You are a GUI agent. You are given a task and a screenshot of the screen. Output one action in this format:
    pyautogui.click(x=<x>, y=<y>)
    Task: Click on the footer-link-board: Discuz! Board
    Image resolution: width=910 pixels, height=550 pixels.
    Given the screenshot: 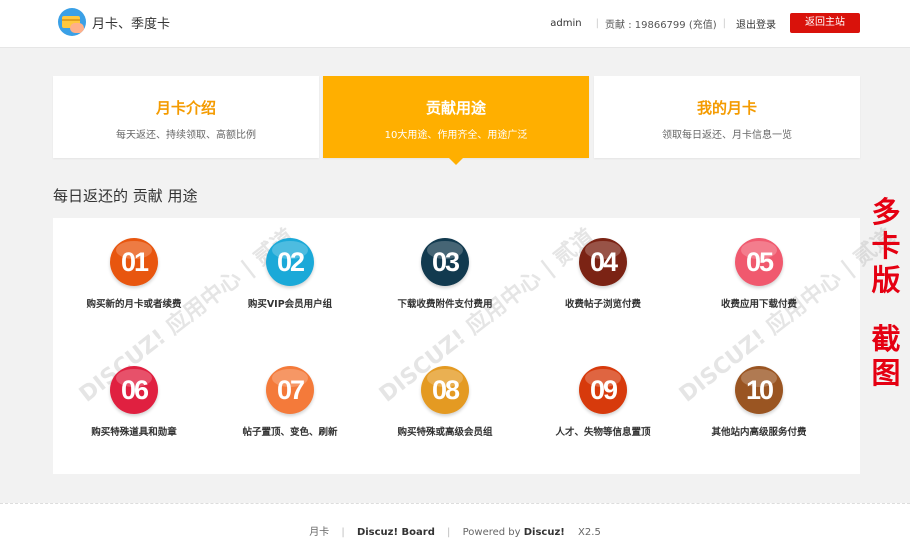 What is the action you would take?
    pyautogui.click(x=396, y=532)
    